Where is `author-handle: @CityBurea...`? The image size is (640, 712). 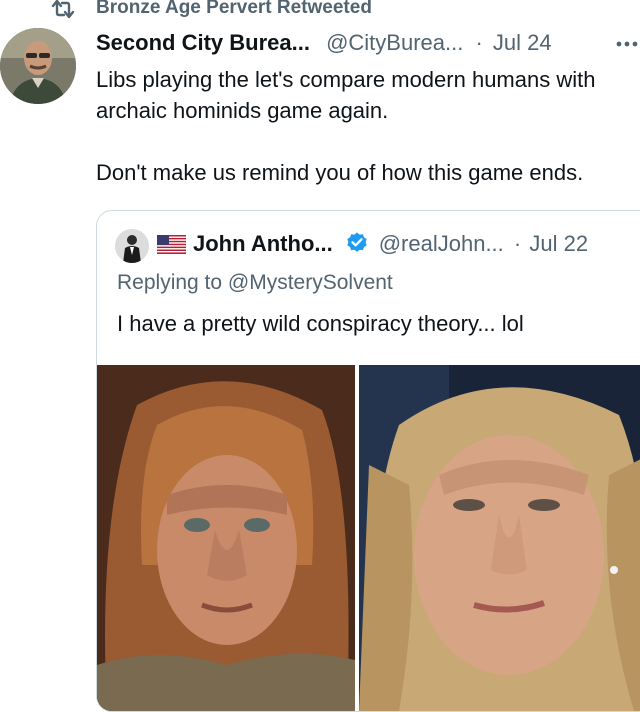
author-handle: @CityBurea... is located at coordinates (394, 42).